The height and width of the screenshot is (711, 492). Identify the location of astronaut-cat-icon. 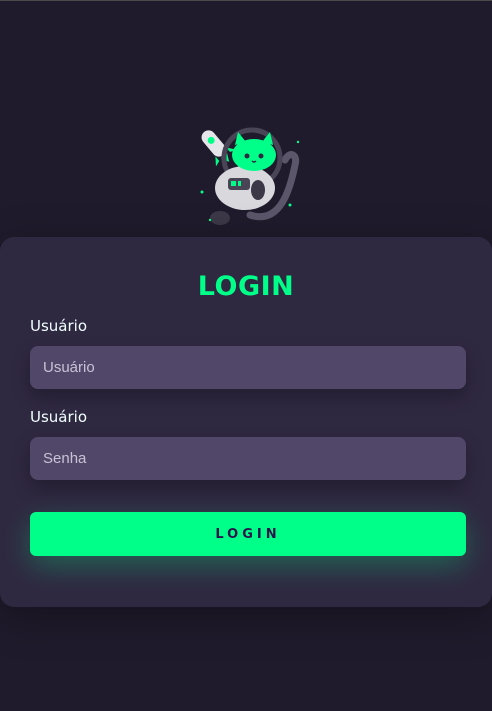
(250, 176).